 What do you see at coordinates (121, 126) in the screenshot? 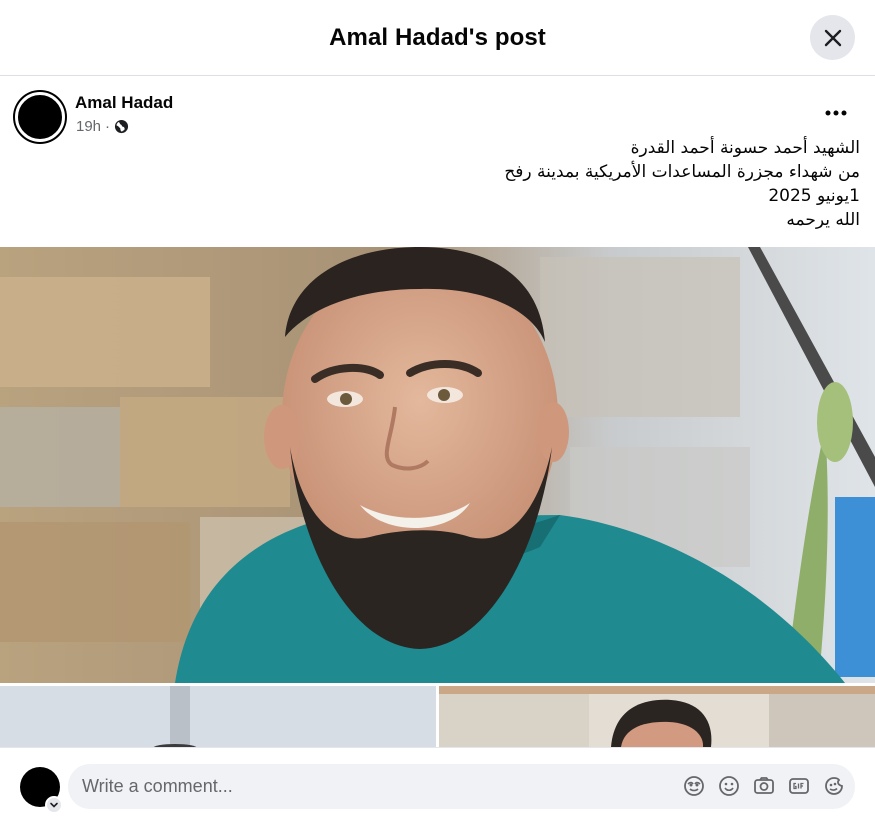
I see `globe-icon` at bounding box center [121, 126].